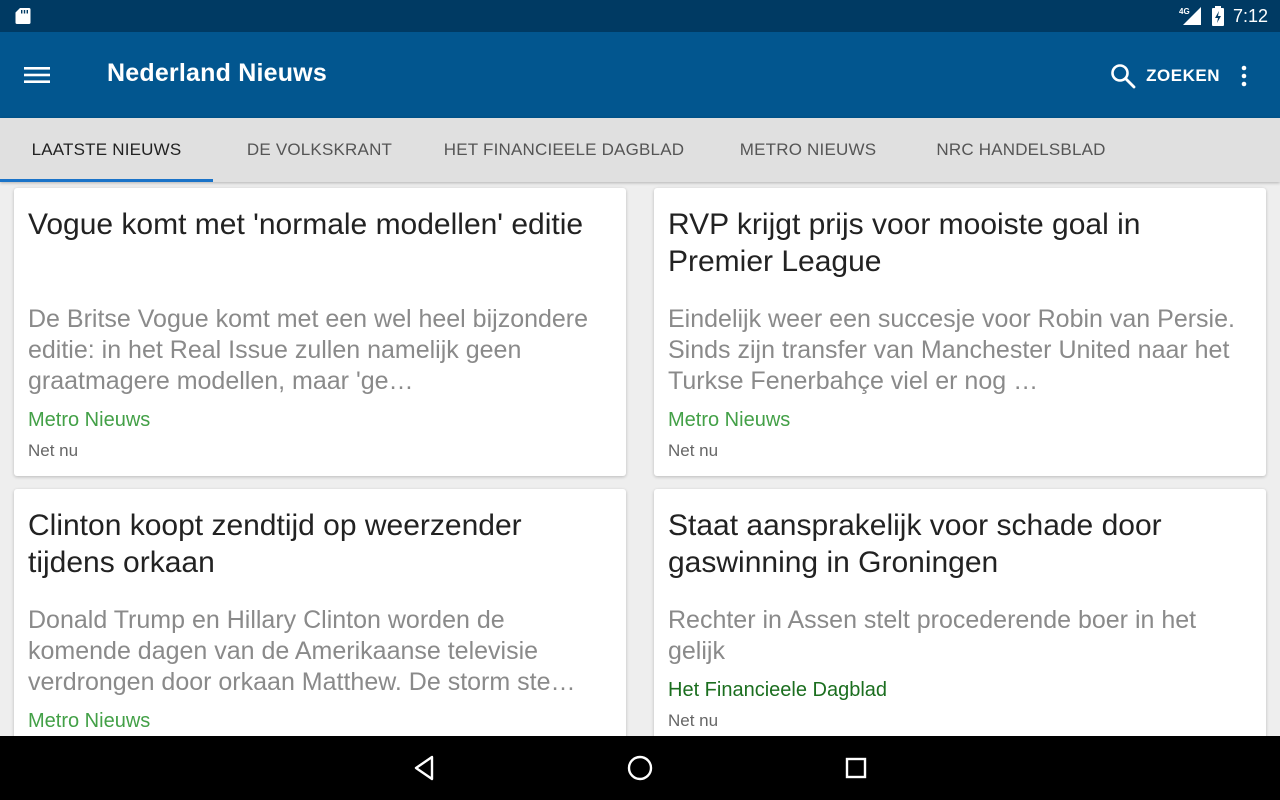 The height and width of the screenshot is (800, 1280). I want to click on hamburger-menu-icon, so click(37, 75).